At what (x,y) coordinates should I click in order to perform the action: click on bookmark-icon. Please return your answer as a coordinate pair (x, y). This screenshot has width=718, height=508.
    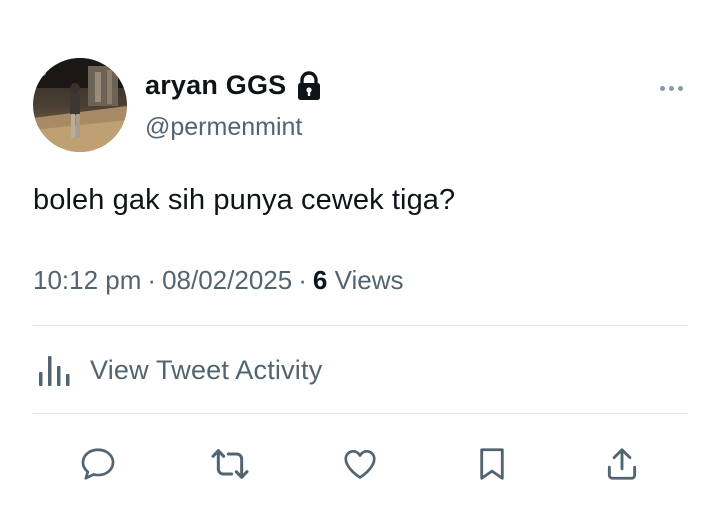
    Looking at the image, I should click on (492, 464).